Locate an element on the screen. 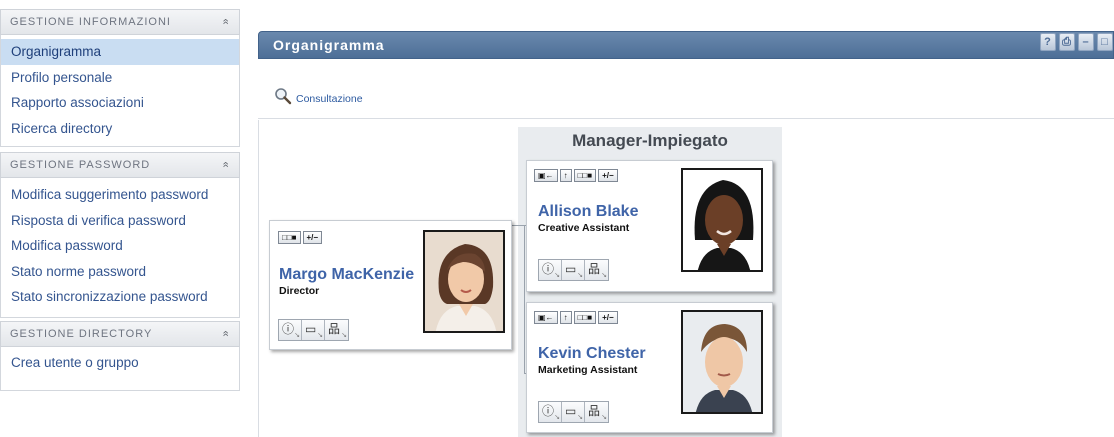 This screenshot has height=437, width=1114. person-name: Kevin Chester is located at coordinates (592, 354).